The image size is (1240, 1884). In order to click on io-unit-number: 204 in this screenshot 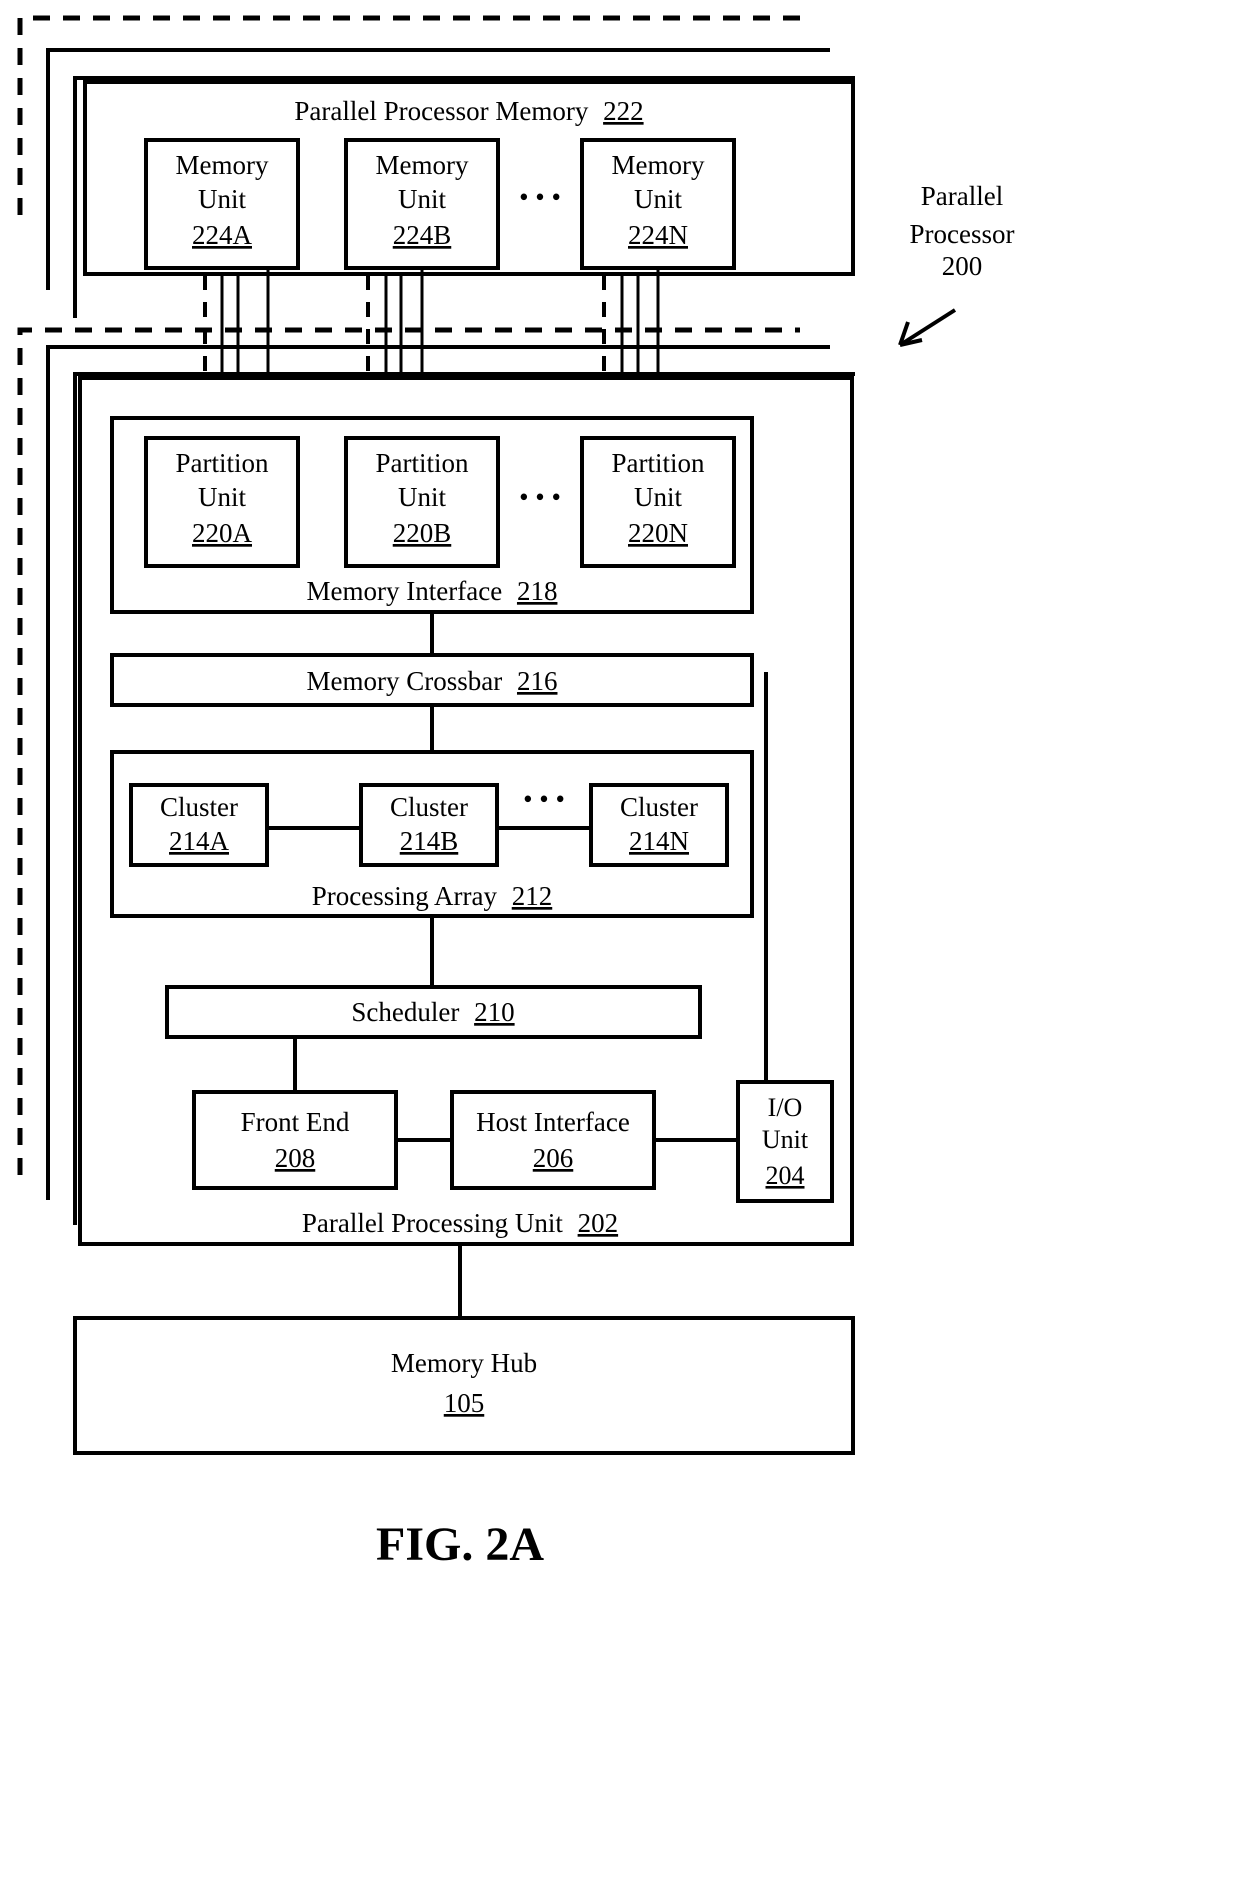, I will do `click(785, 1175)`.